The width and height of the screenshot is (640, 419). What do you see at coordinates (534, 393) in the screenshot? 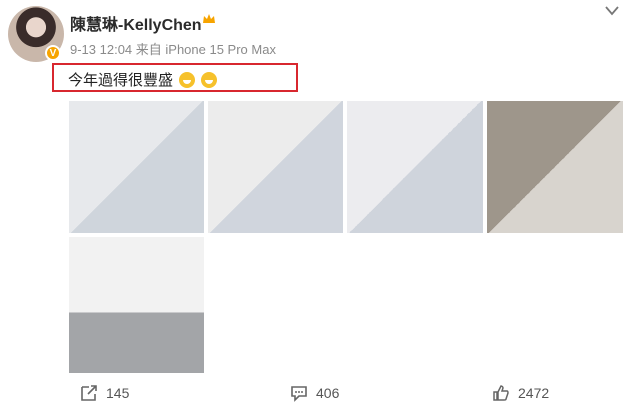
I see `like-count: 2472` at bounding box center [534, 393].